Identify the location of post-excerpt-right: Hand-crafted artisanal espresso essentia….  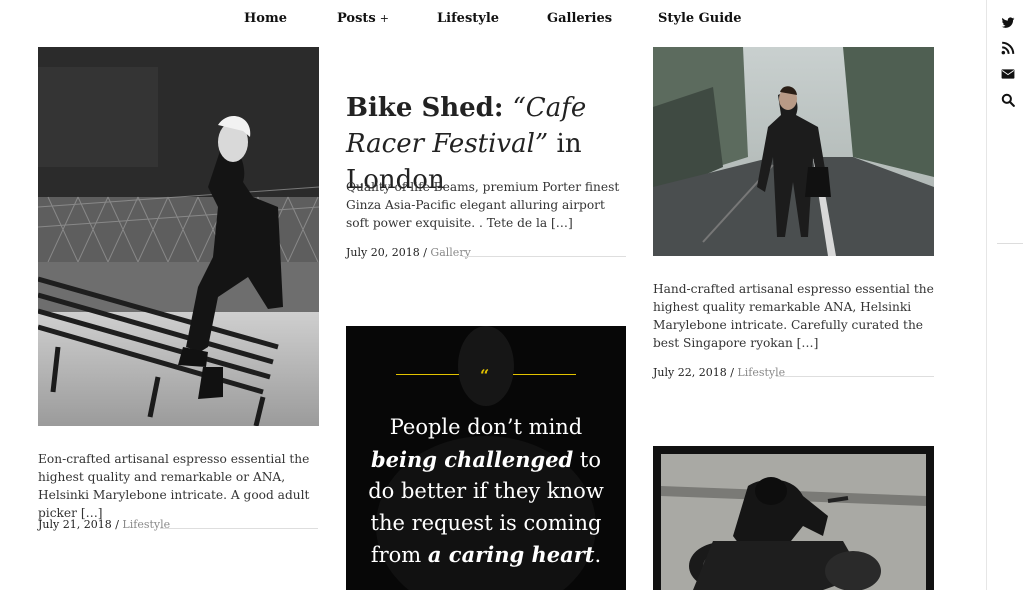
(793, 316).